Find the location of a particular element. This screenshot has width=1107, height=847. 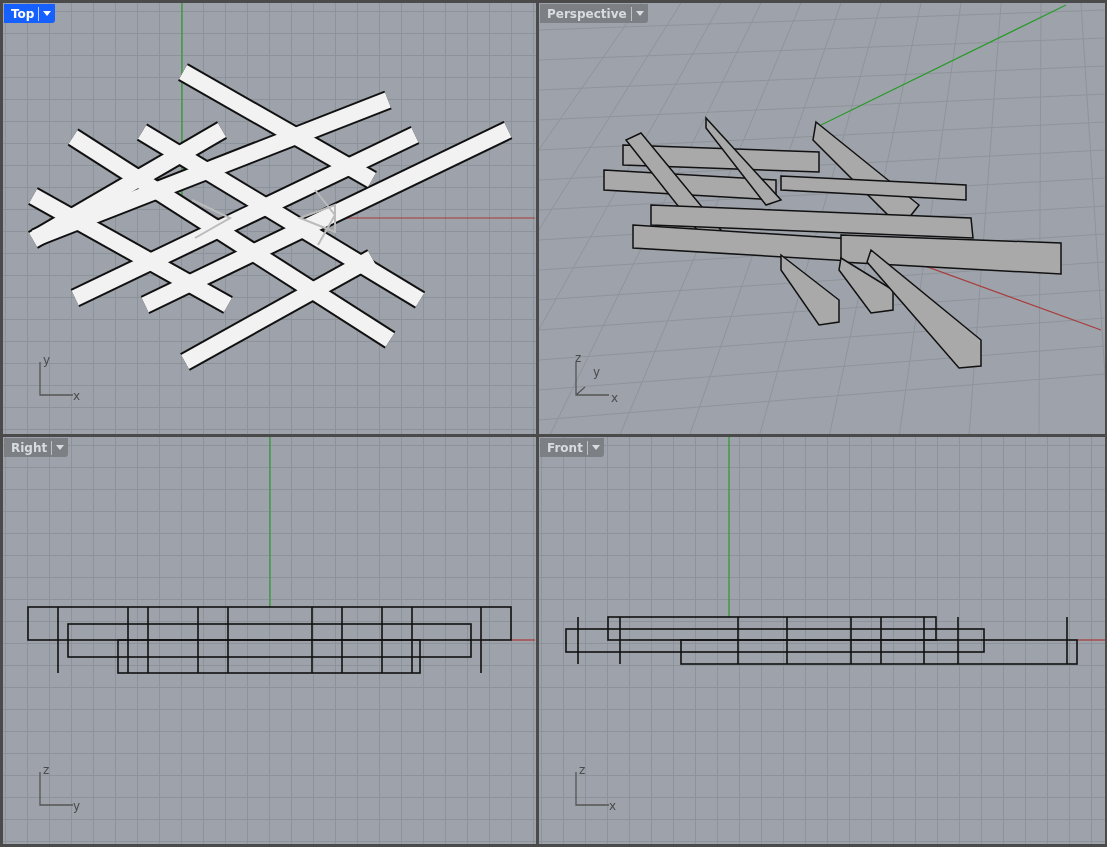

viewport-tab: Right is located at coordinates (36, 447).